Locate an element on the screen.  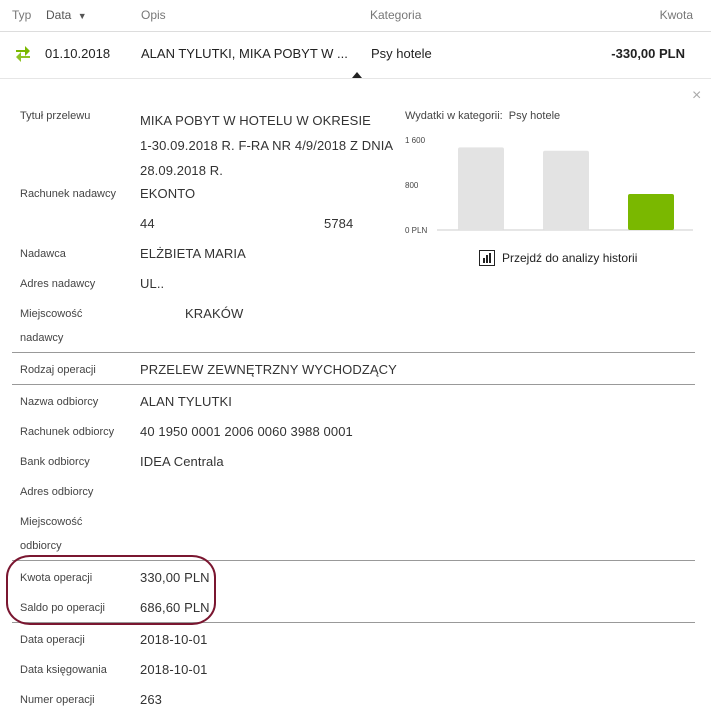
highlight-annotation is located at coordinates (111, 590).